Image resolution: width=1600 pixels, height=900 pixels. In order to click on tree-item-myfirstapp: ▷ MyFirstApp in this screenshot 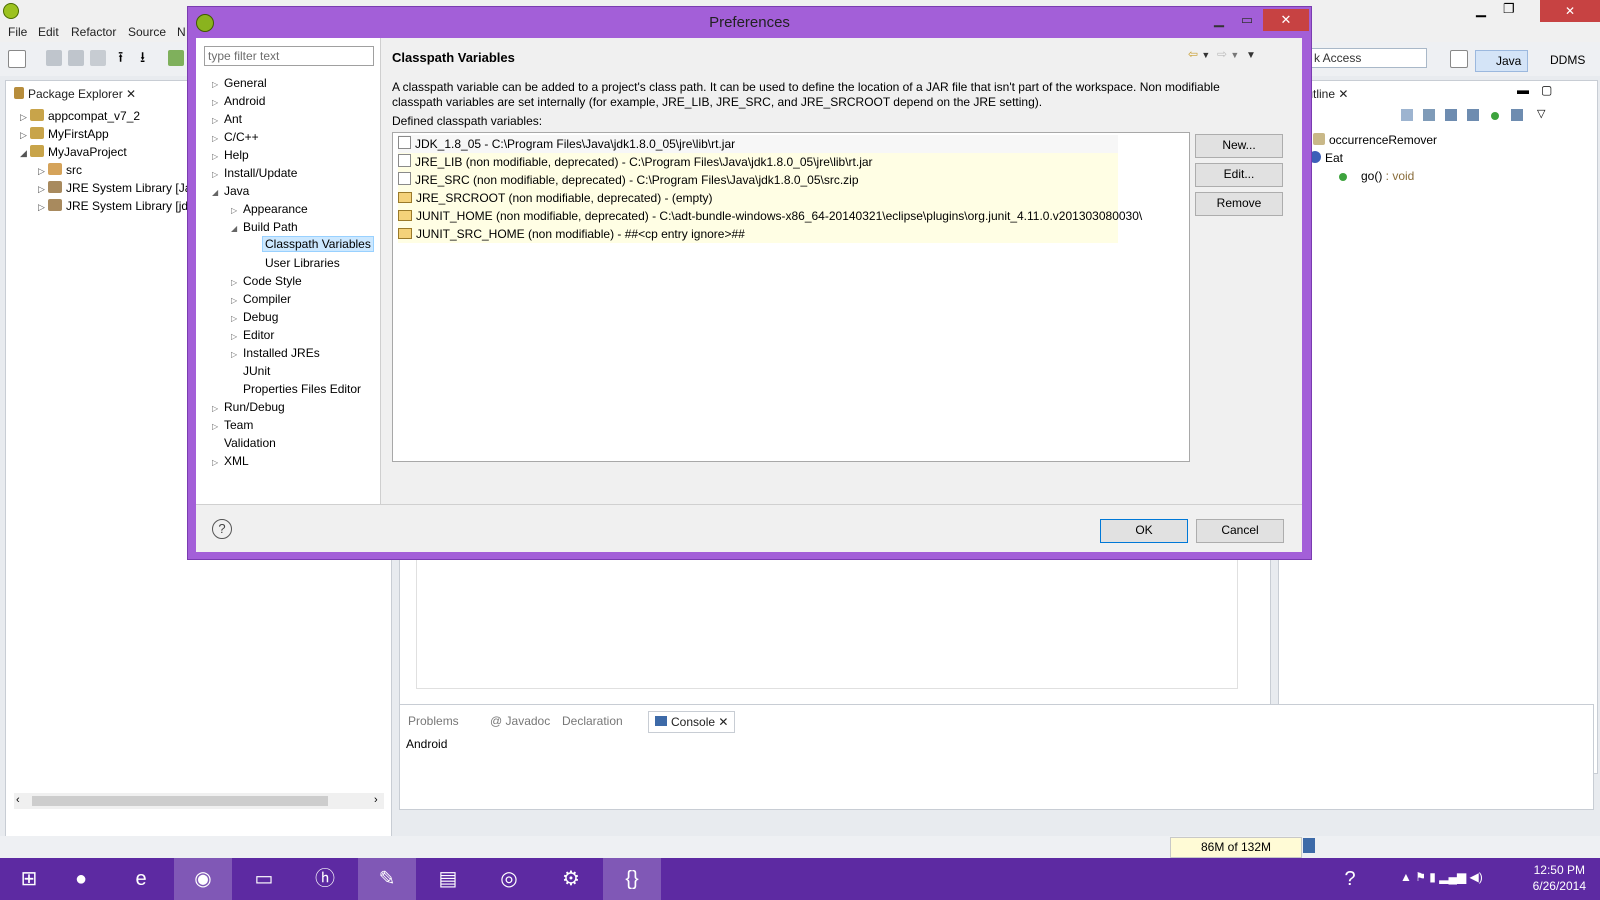, I will do `click(64, 134)`.